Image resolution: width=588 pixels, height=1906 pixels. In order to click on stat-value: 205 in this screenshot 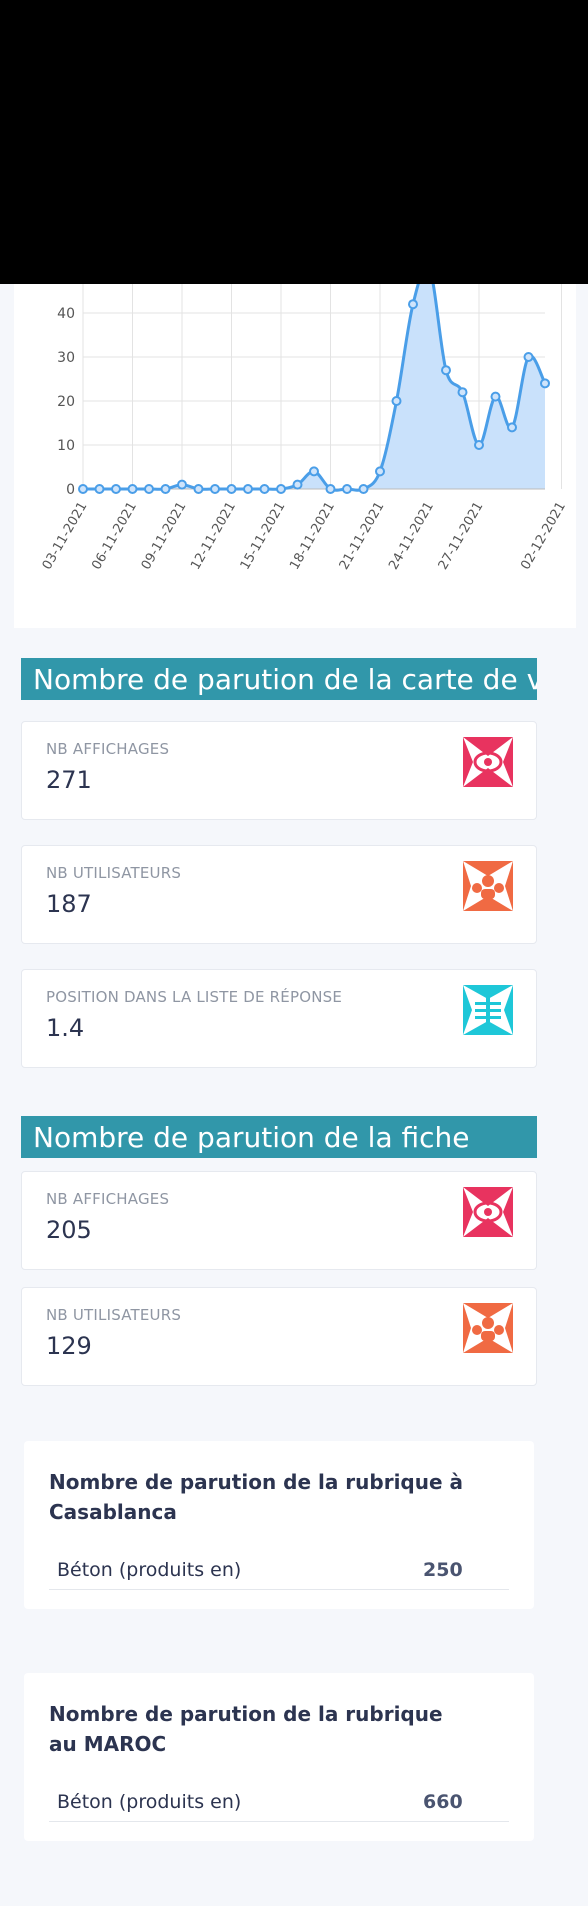, I will do `click(69, 1230)`.